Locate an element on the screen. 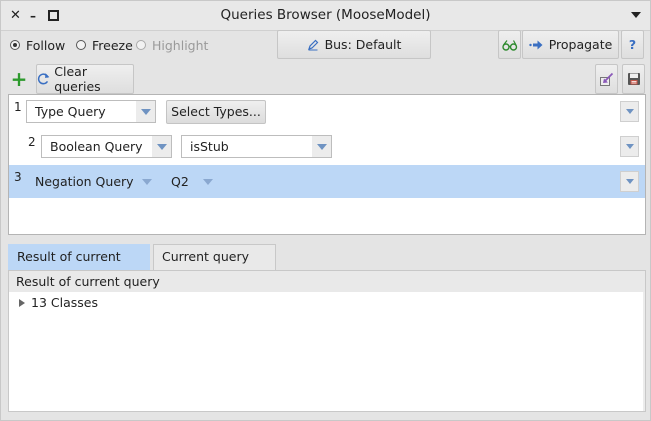 Image resolution: width=651 pixels, height=421 pixels. add-query-button: + is located at coordinates (19, 79).